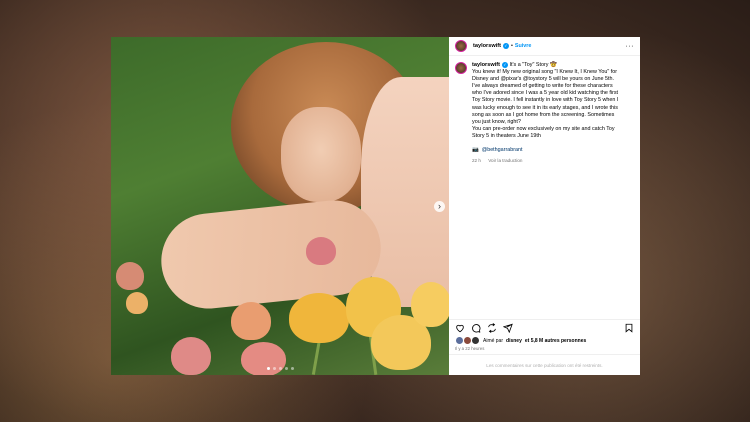 Image resolution: width=750 pixels, height=422 pixels. Describe the element at coordinates (555, 341) in the screenshot. I see `liked-by-count: et 5,8 M autres personnes` at that location.